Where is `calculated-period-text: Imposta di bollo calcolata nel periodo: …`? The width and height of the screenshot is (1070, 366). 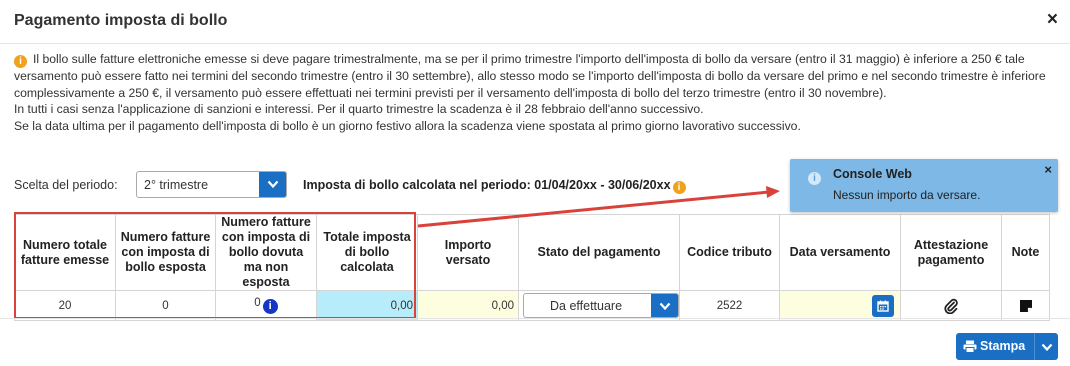 calculated-period-text: Imposta di bollo calcolata nel periodo: … is located at coordinates (494, 186).